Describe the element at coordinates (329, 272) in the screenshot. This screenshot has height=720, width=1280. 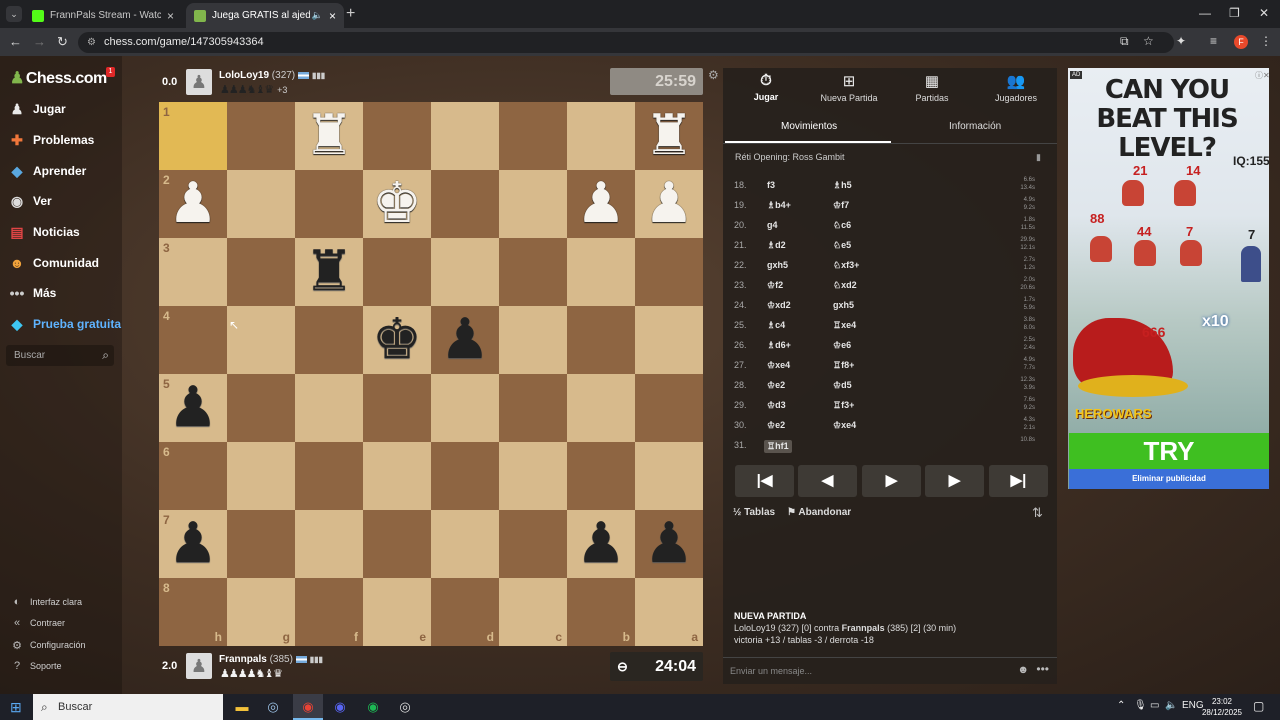
I see `black-piece: ♜` at that location.